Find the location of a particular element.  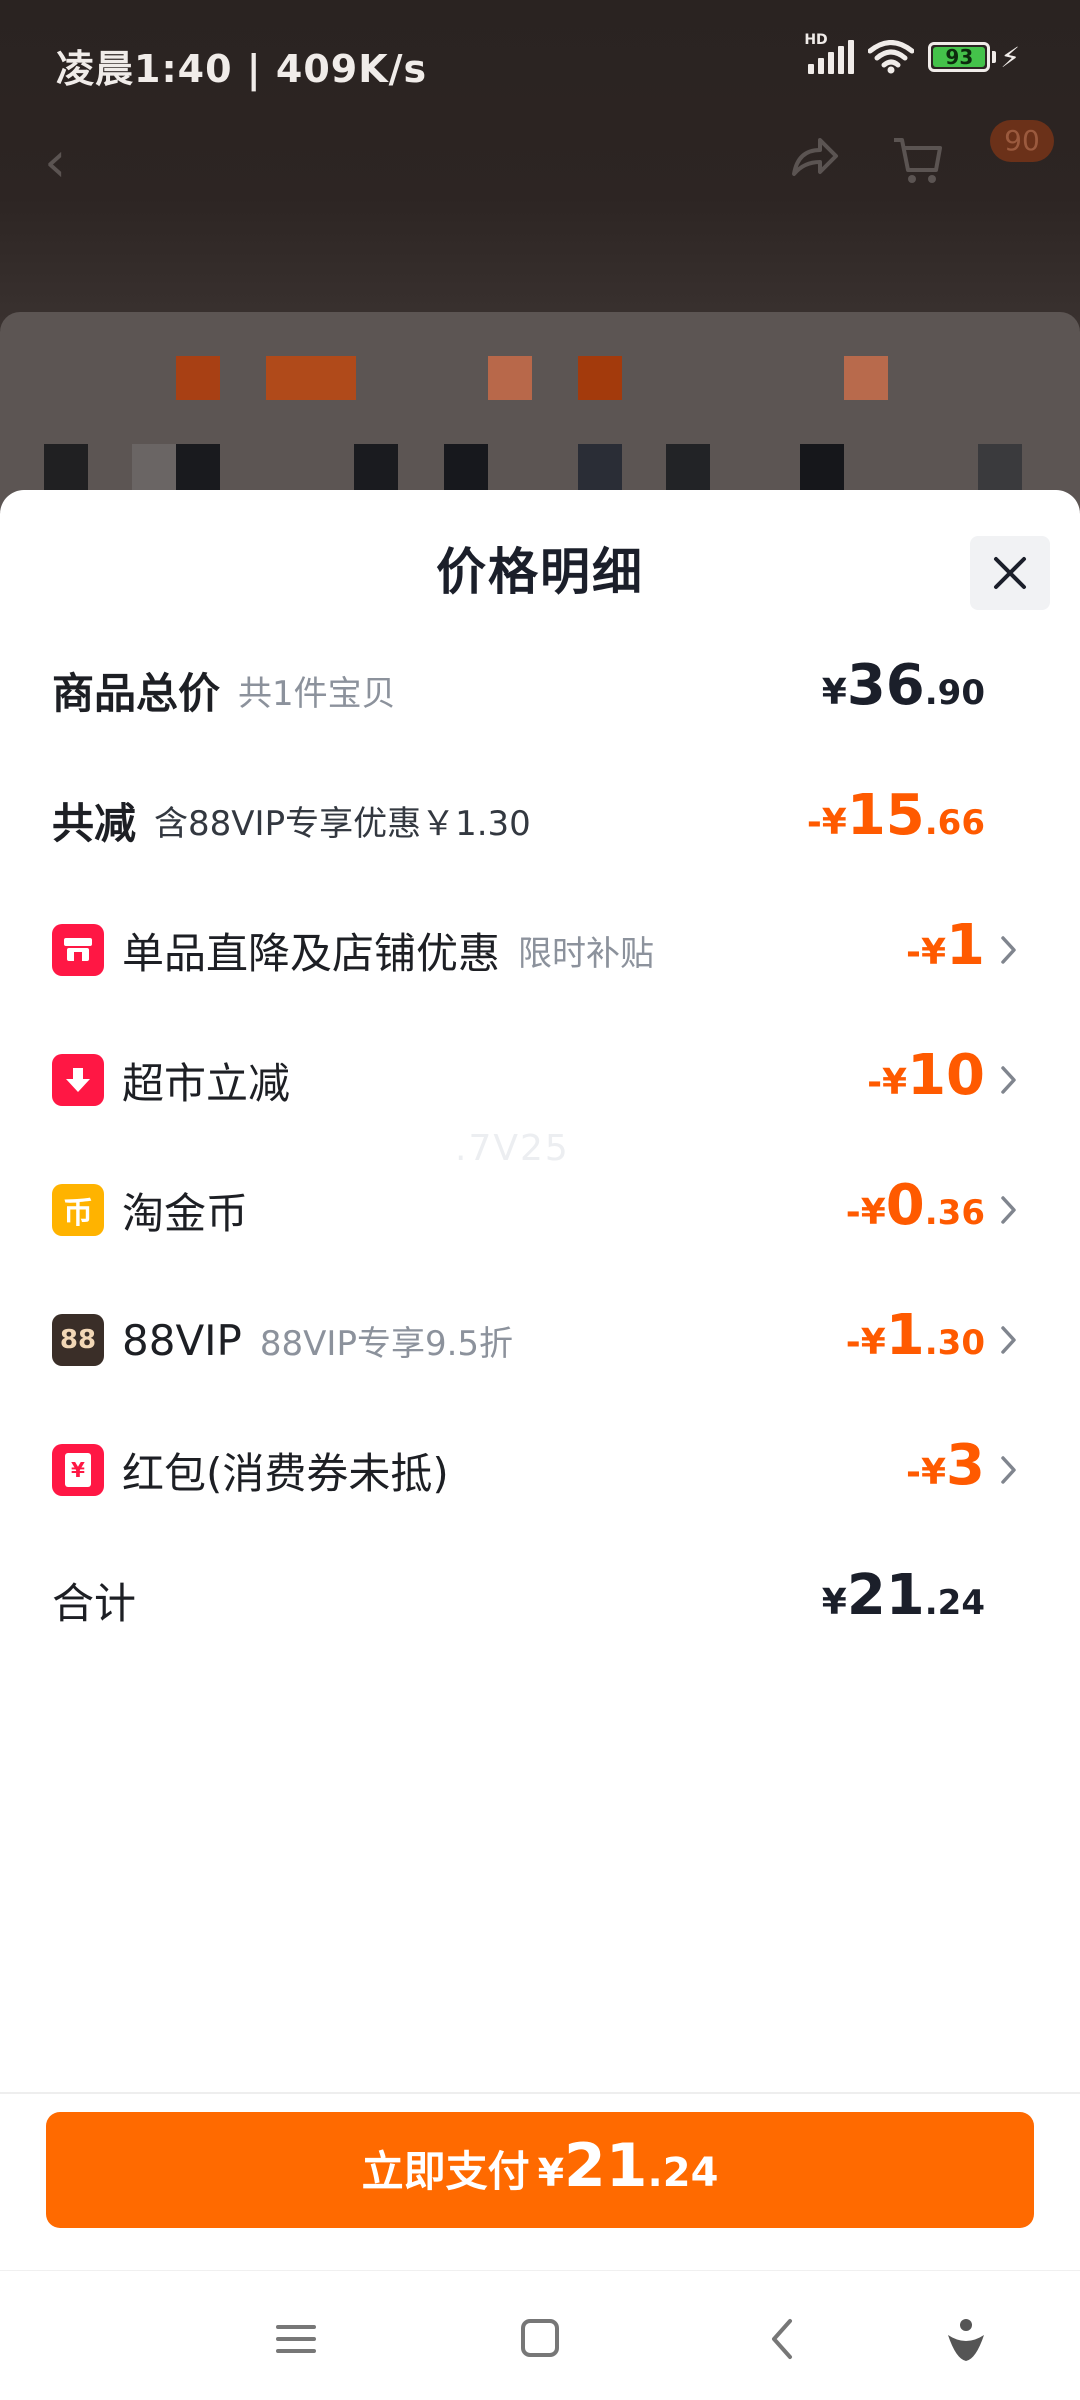

sheet-title: 价格明细 is located at coordinates (540, 572).